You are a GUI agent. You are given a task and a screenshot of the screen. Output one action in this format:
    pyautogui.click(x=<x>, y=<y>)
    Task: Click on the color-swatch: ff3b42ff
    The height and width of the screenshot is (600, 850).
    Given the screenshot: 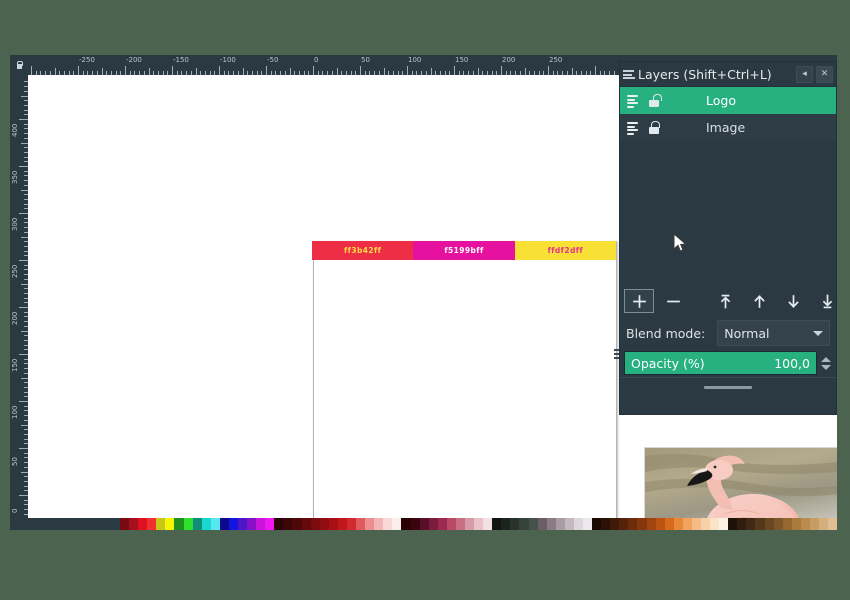 What is the action you would take?
    pyautogui.click(x=363, y=250)
    